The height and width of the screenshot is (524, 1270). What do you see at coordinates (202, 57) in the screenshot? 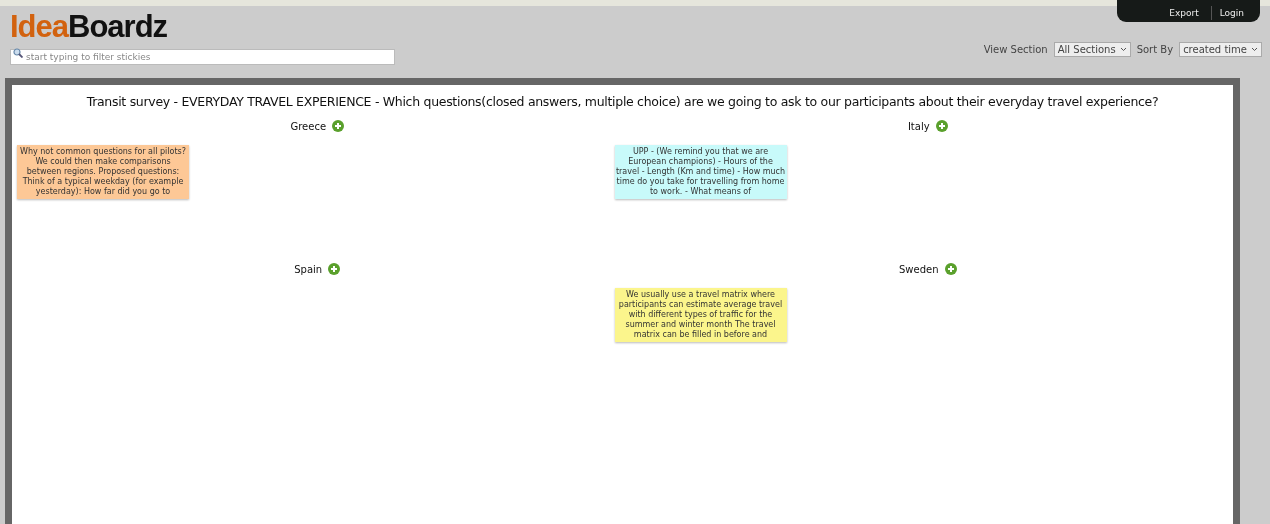
I see `search-field: start typing to filter stickies` at bounding box center [202, 57].